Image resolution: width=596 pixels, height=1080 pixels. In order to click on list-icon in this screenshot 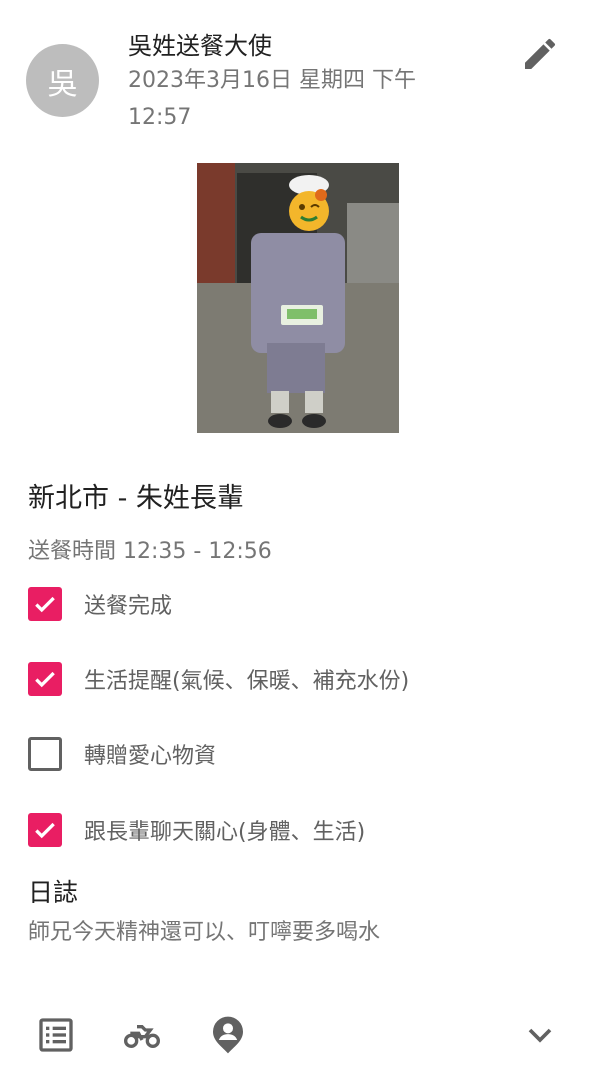, I will do `click(56, 1035)`.